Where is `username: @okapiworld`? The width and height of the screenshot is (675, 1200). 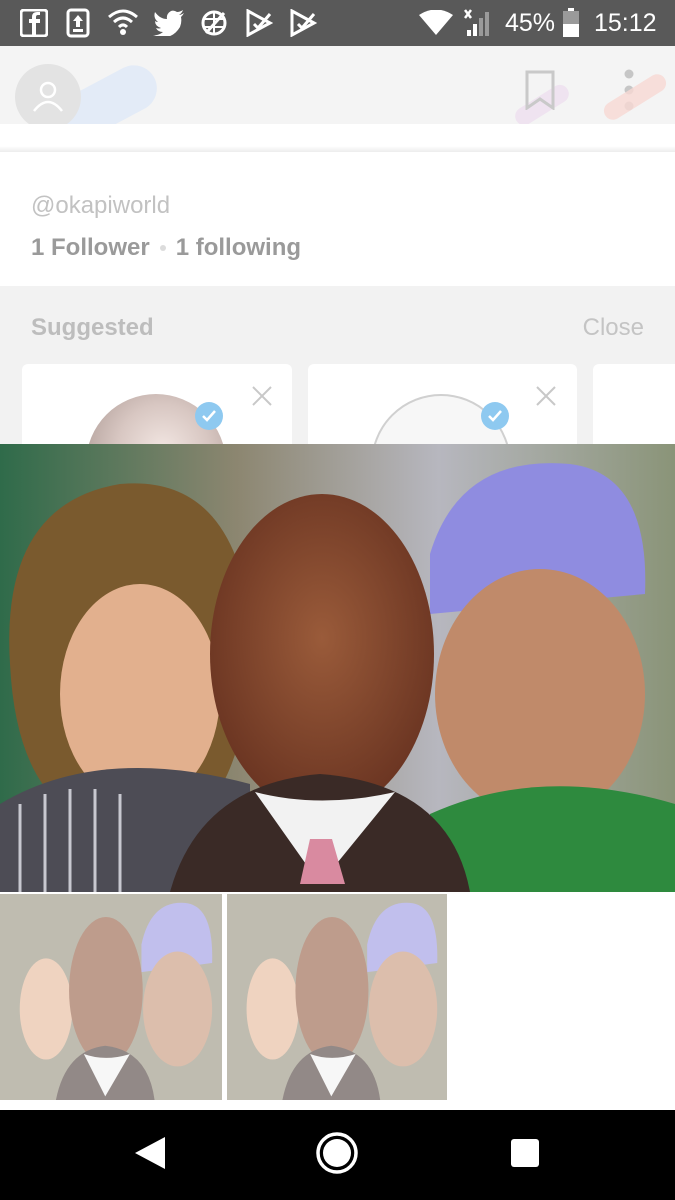
username: @okapiworld is located at coordinates (101, 205).